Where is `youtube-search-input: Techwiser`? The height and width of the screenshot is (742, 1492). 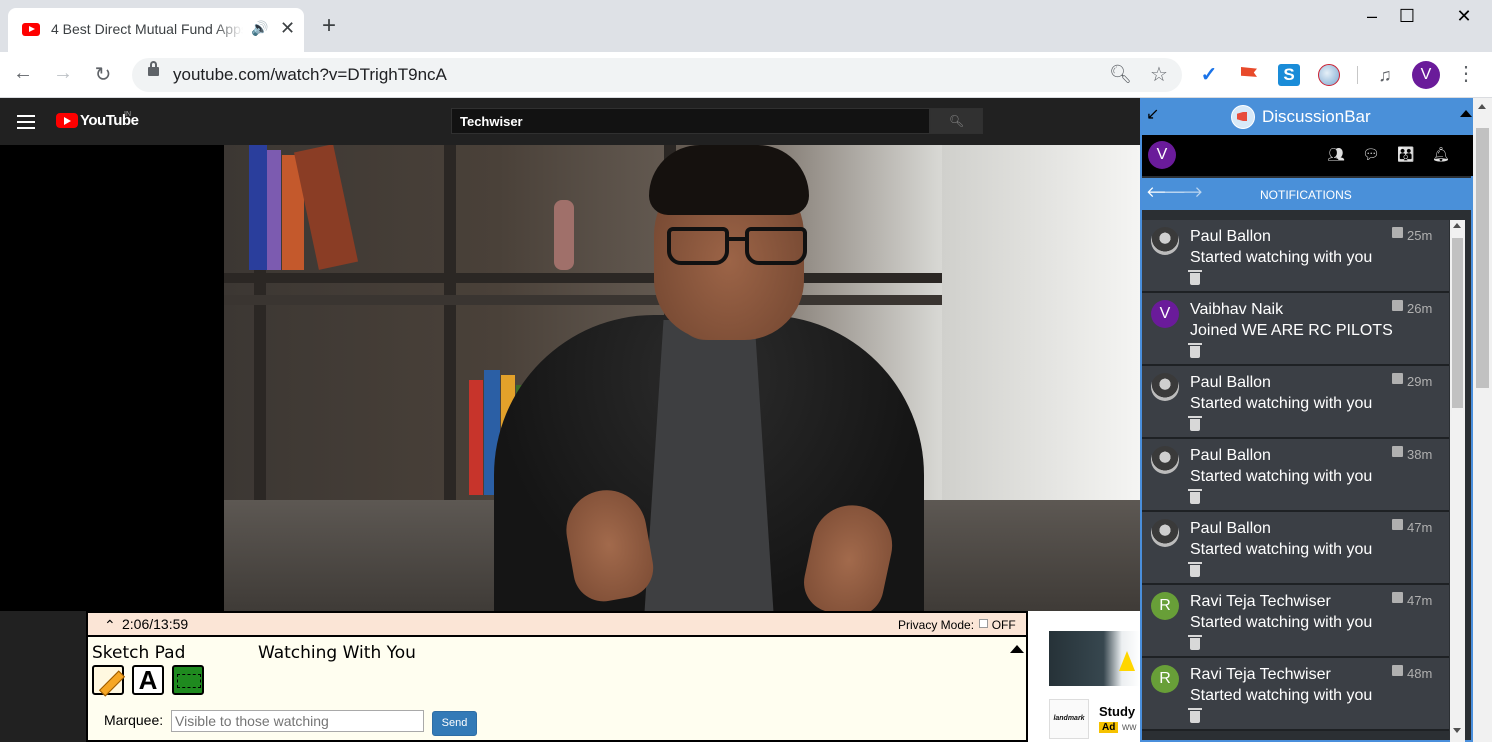 youtube-search-input: Techwiser is located at coordinates (690, 121).